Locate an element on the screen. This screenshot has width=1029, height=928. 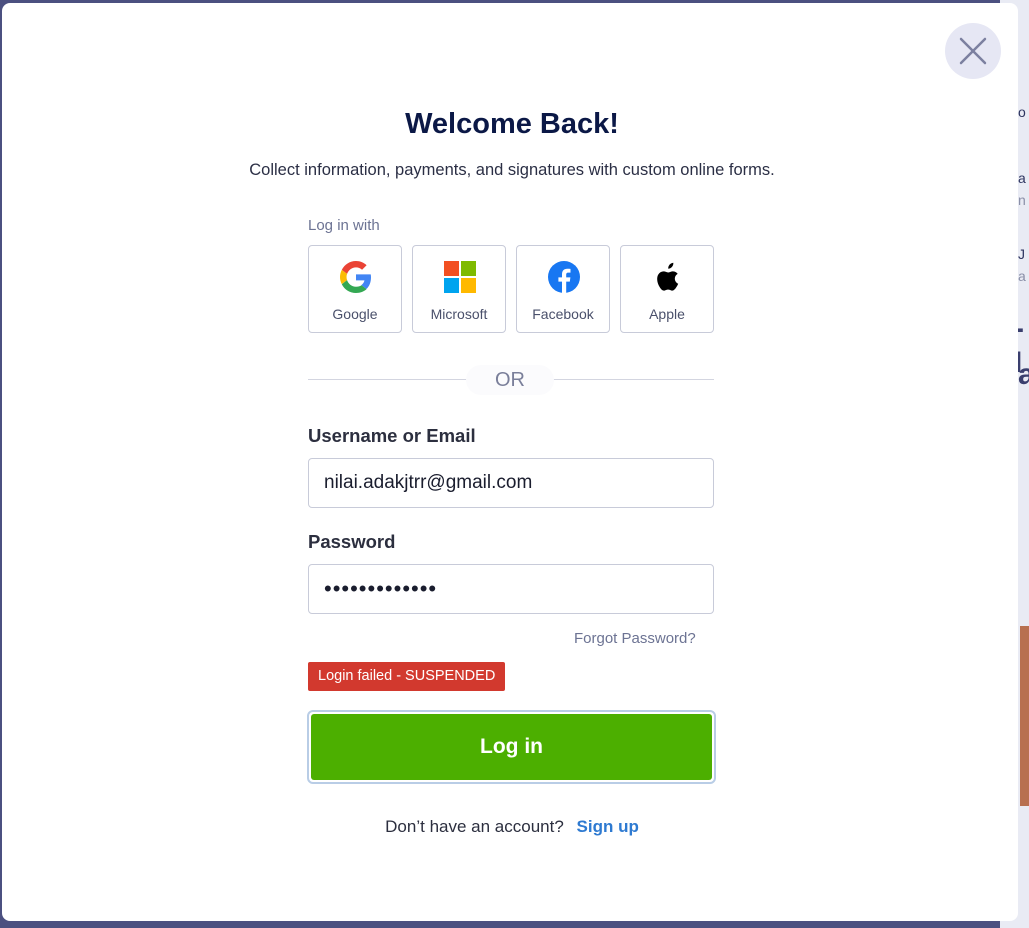
facebook-login-label: Facebook is located at coordinates (563, 314).